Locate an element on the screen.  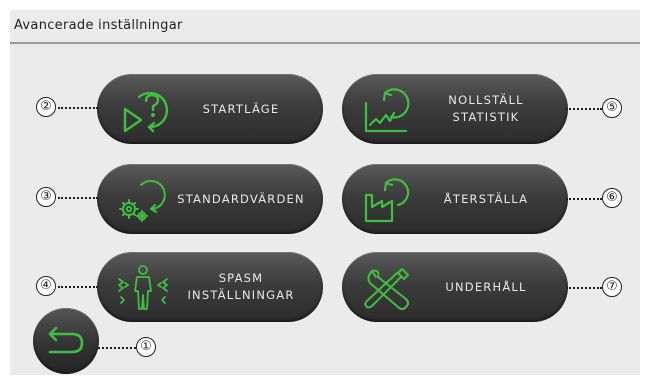
start-mode-button: STARTLÄGE is located at coordinates (210, 109).